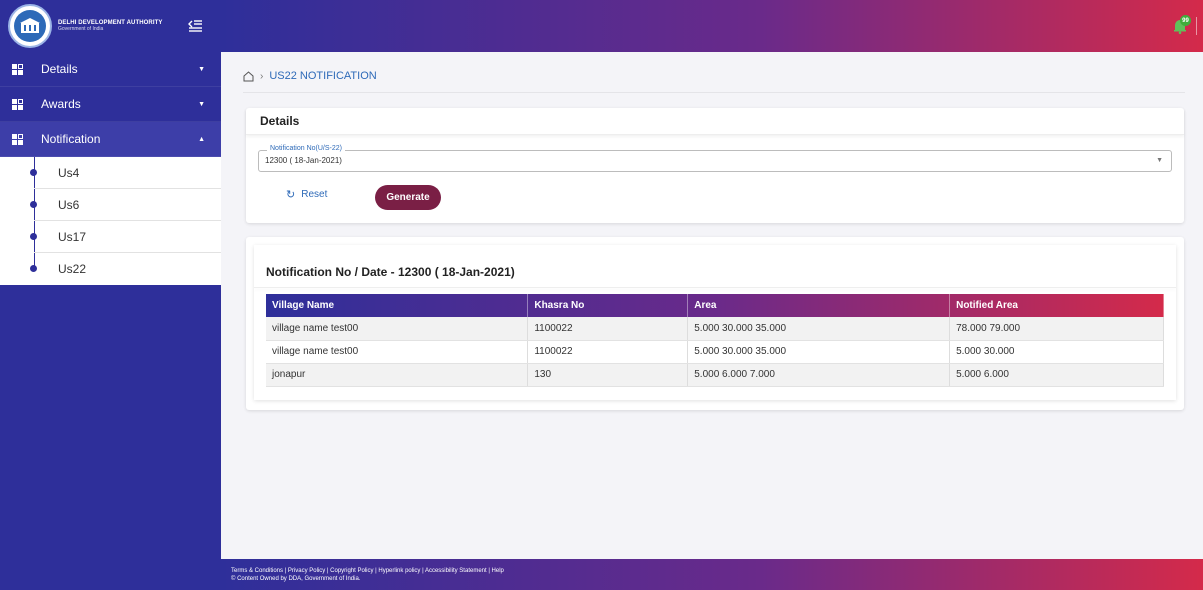 The width and height of the screenshot is (1203, 590). What do you see at coordinates (125, 205) in the screenshot?
I see `submenu-item-us6: Us6` at bounding box center [125, 205].